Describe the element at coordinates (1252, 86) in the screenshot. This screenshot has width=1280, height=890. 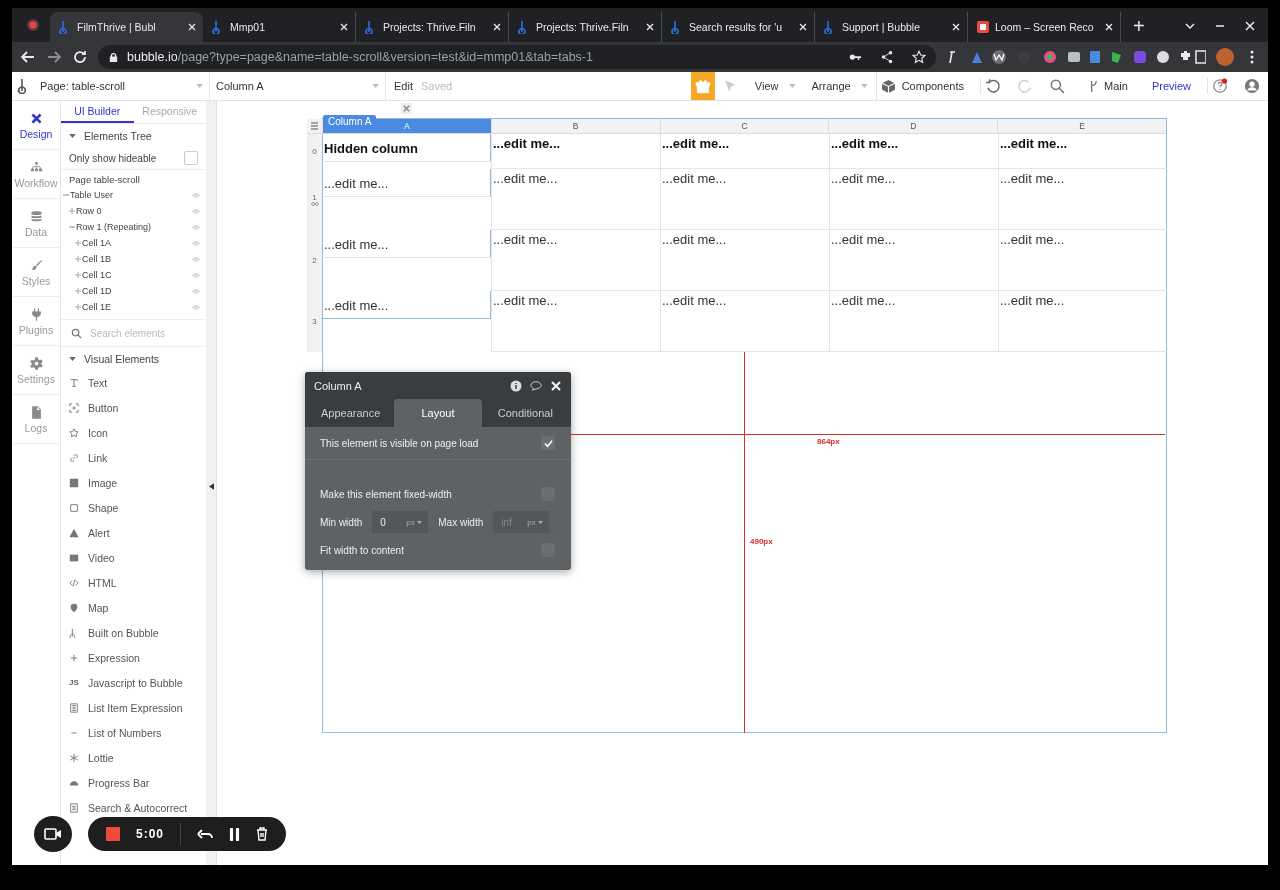
I see `user-avatar-icon` at that location.